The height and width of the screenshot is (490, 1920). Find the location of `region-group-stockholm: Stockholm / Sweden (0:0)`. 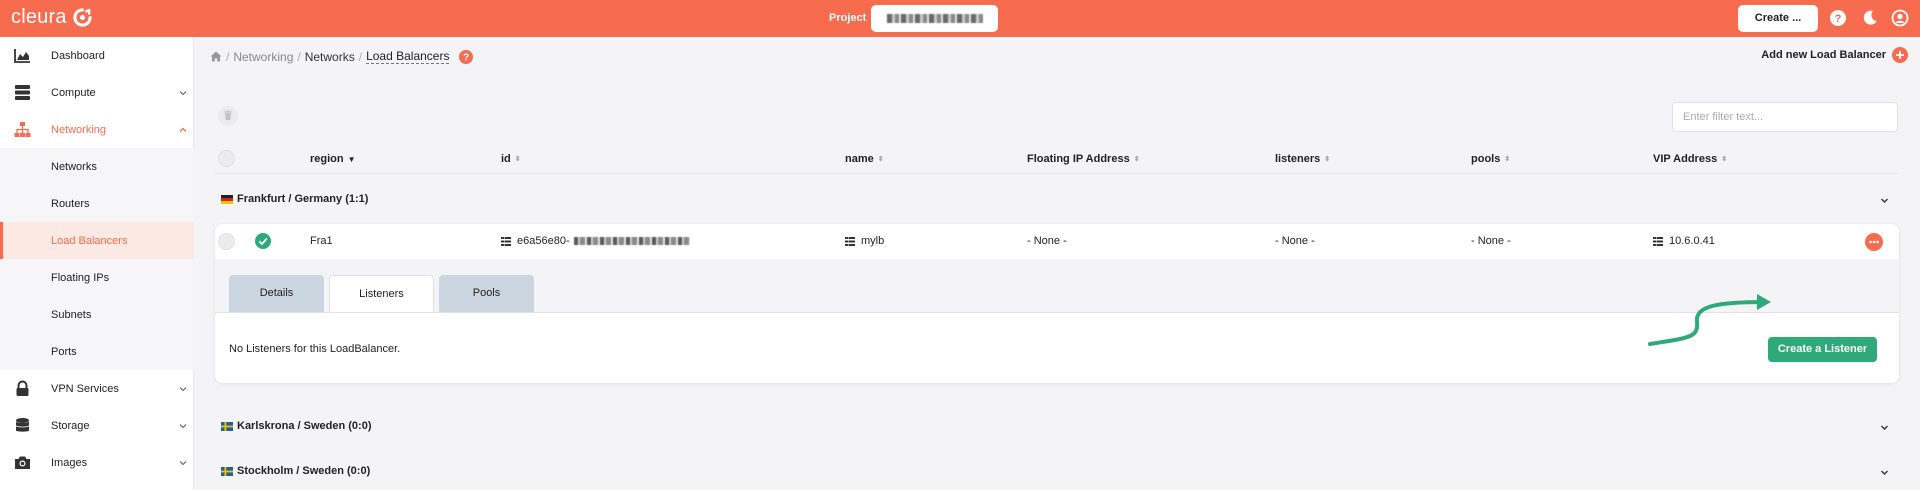

region-group-stockholm: Stockholm / Sweden (0:0) is located at coordinates (1057, 471).